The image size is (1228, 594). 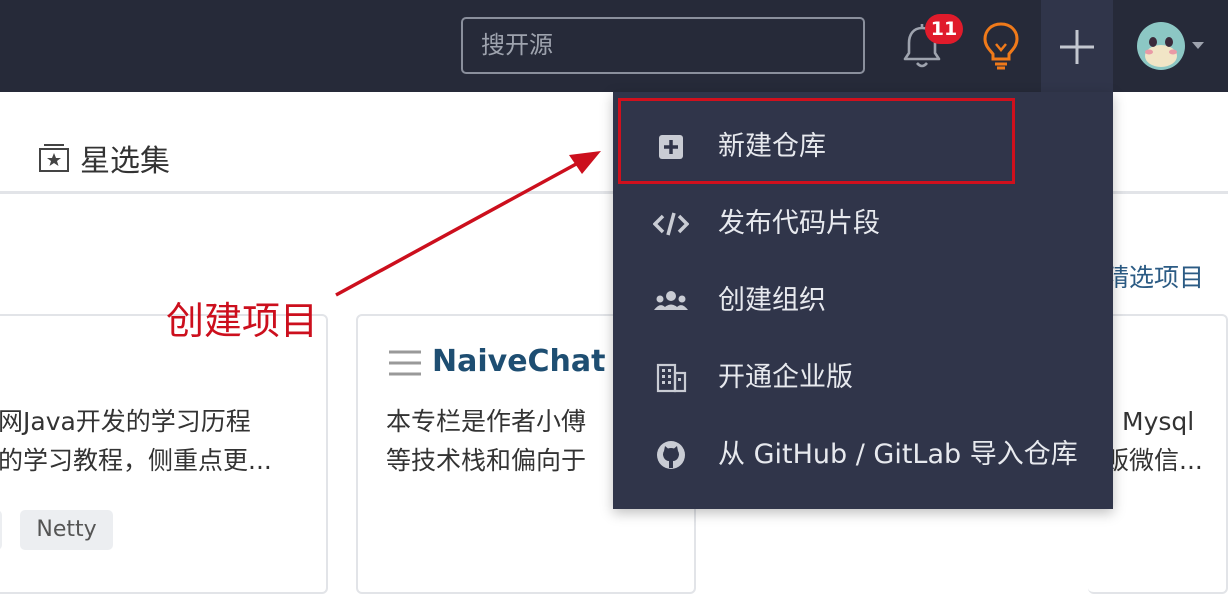 What do you see at coordinates (1001, 46) in the screenshot?
I see `lightbulb-icon` at bounding box center [1001, 46].